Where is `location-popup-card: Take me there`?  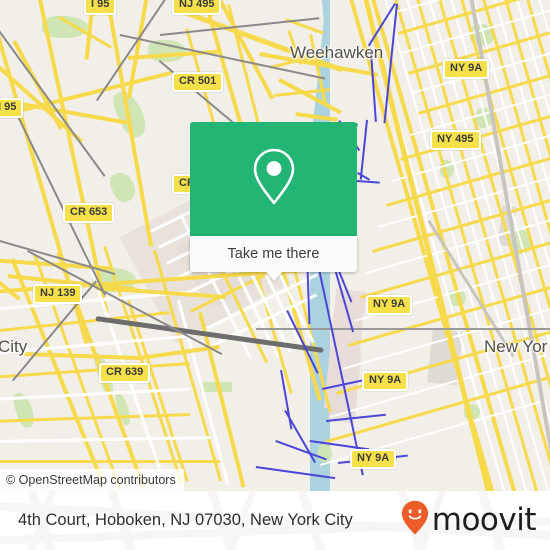
location-popup-card: Take me there is located at coordinates (273, 201).